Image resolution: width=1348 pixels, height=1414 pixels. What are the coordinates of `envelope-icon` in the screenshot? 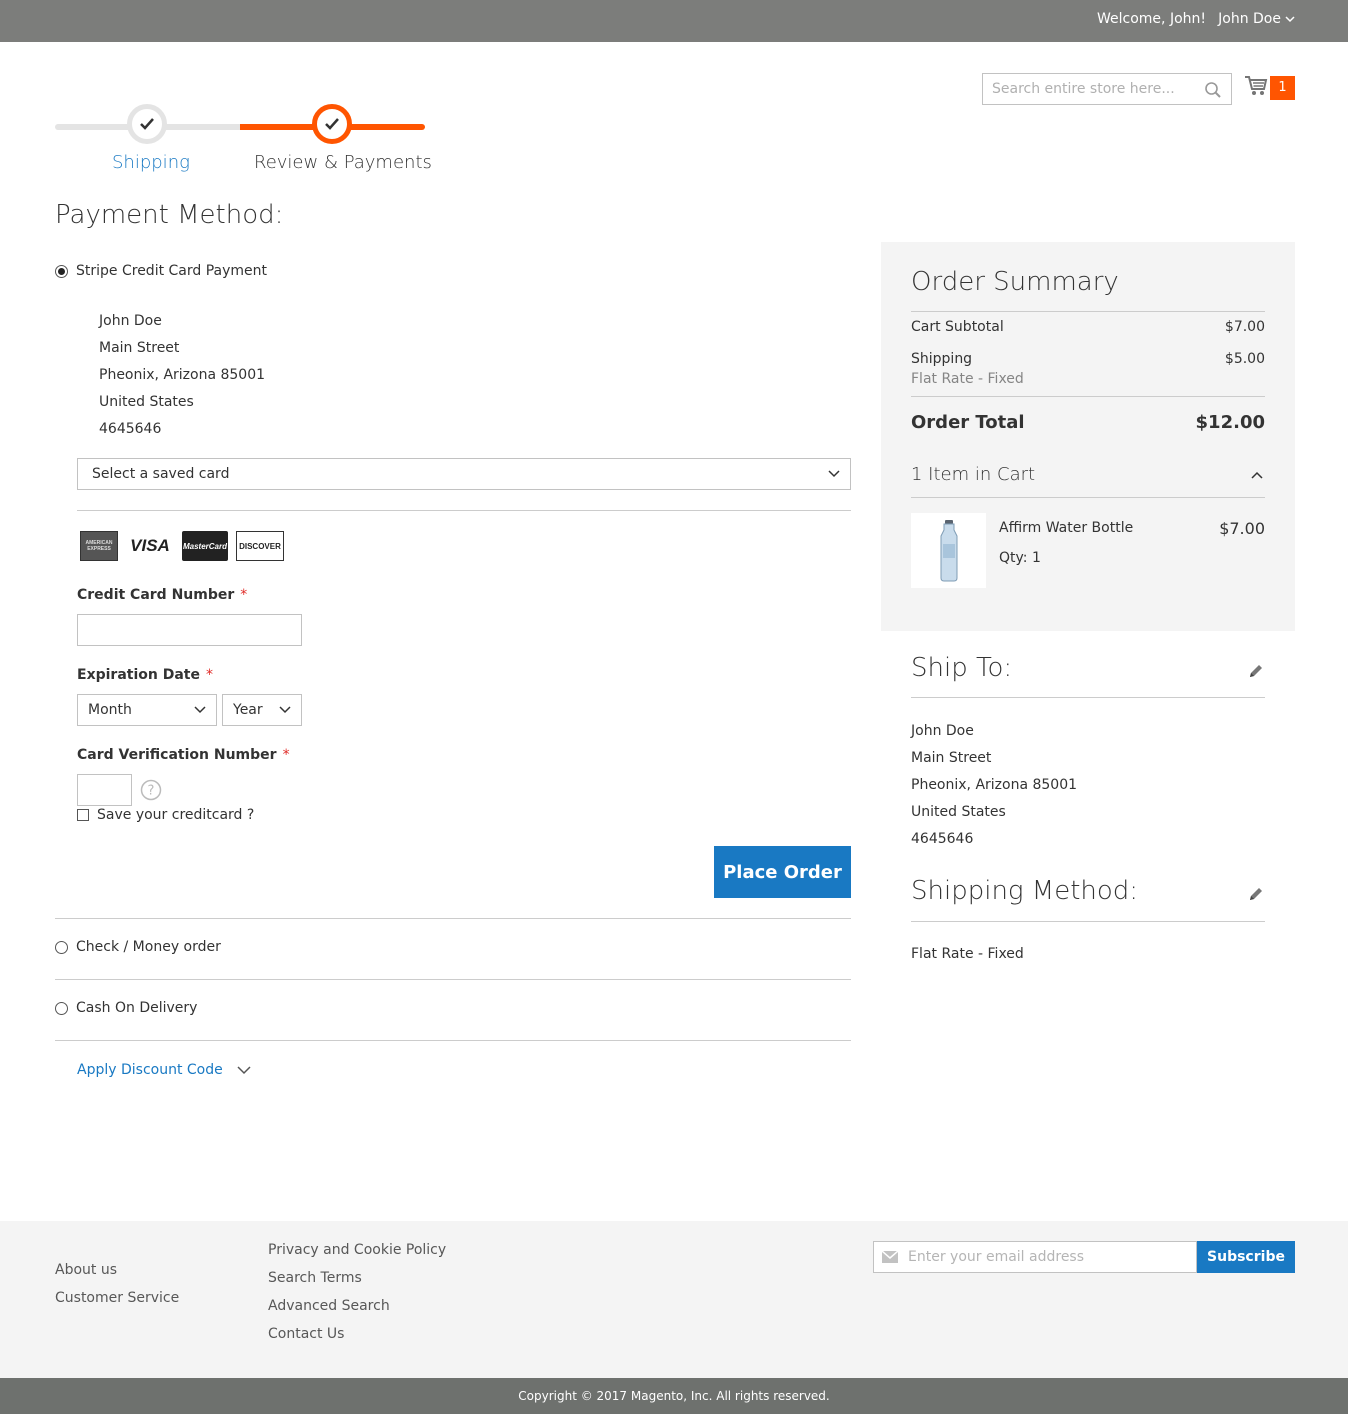 It's located at (890, 1257).